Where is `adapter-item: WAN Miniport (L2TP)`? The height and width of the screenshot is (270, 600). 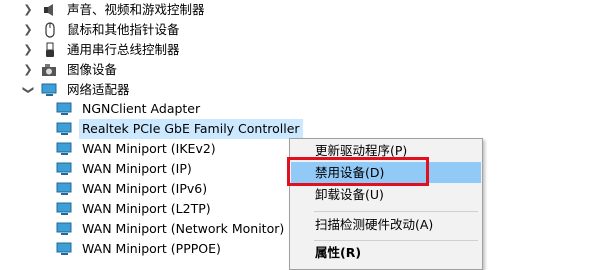
adapter-item: WAN Miniport (L2TP) is located at coordinates (135, 209).